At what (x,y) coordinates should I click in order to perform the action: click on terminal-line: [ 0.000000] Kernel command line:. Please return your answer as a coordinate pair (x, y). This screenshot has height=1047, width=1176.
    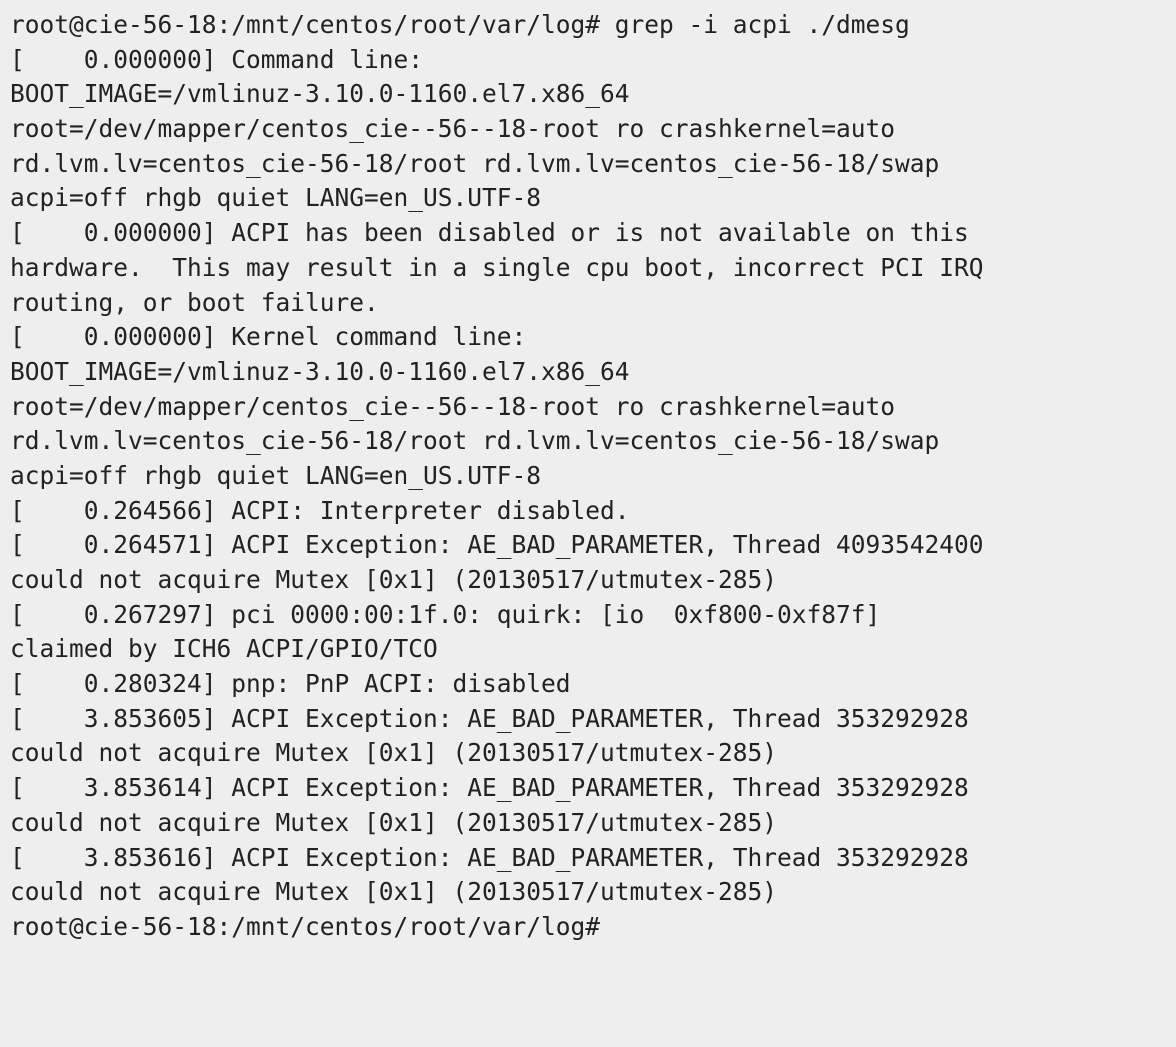
    Looking at the image, I should click on (268, 337).